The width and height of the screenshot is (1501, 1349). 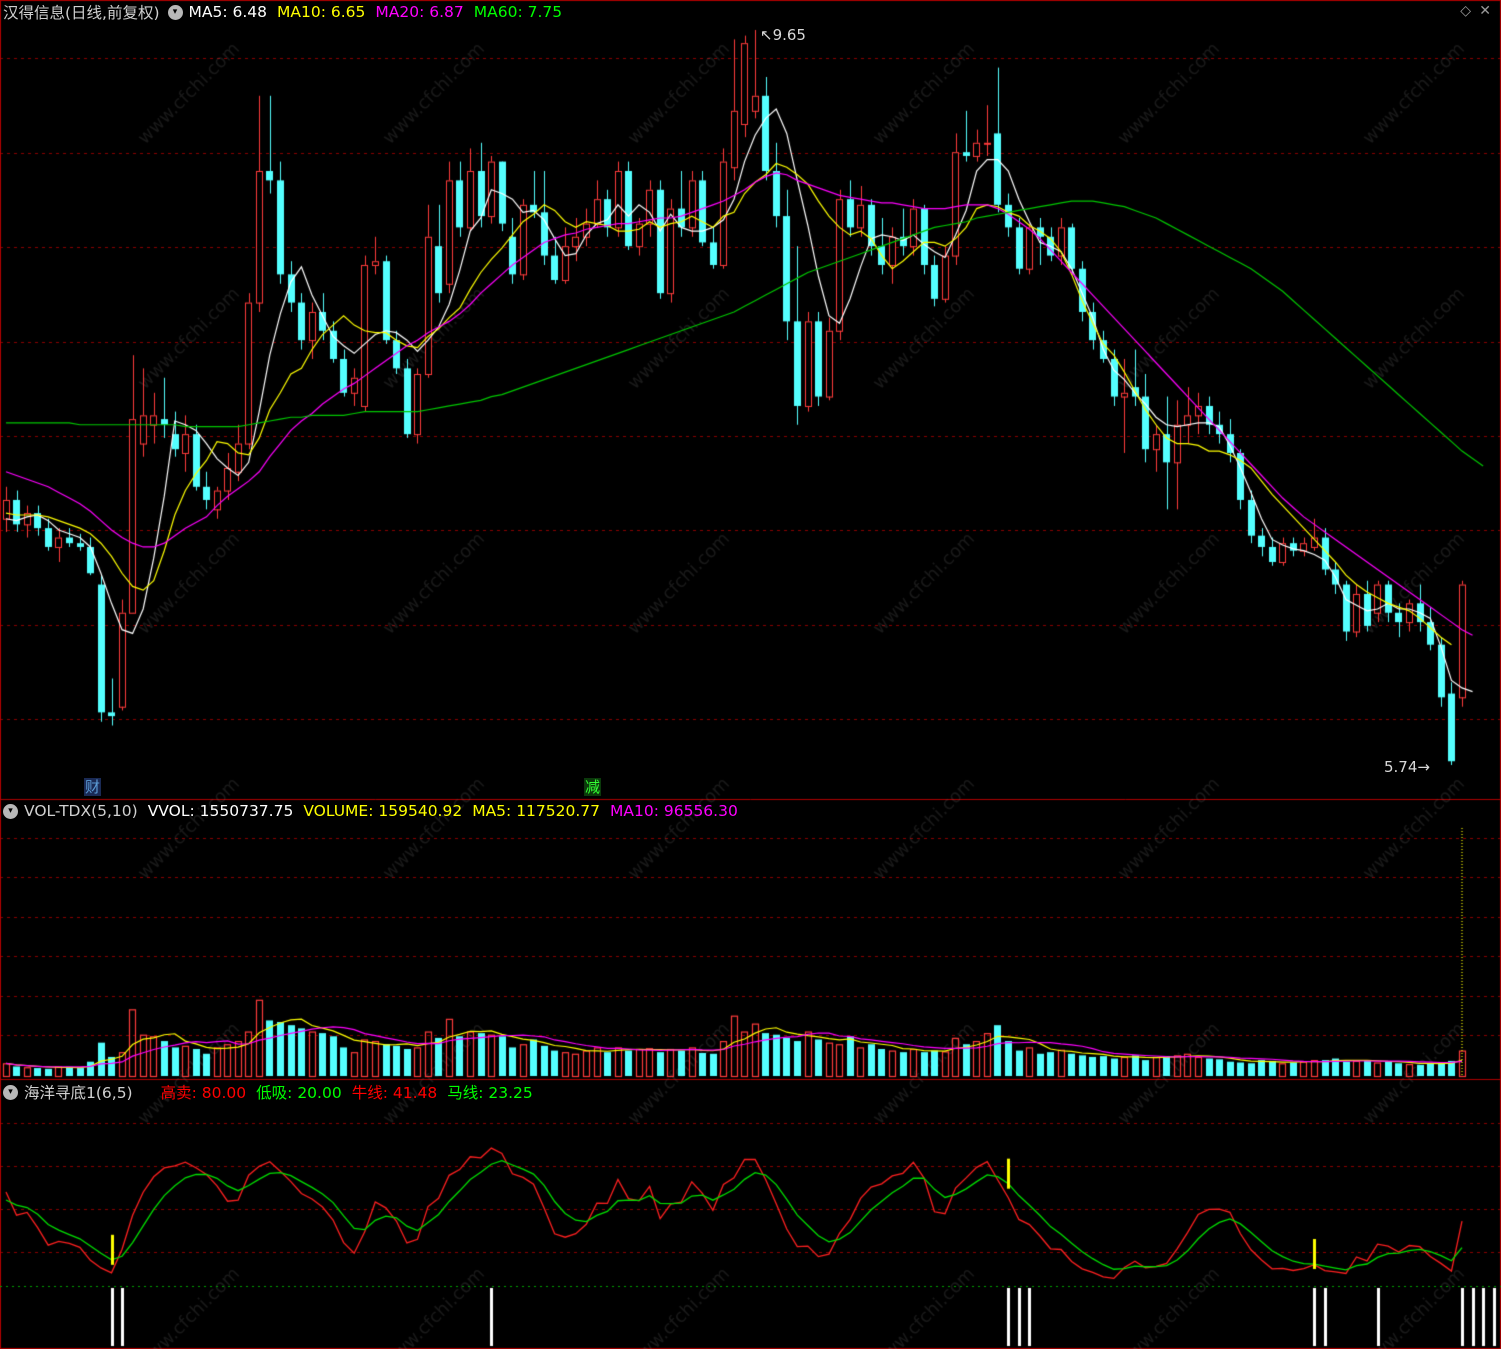 What do you see at coordinates (175, 12) in the screenshot?
I see `settings-circle-icon: ▾` at bounding box center [175, 12].